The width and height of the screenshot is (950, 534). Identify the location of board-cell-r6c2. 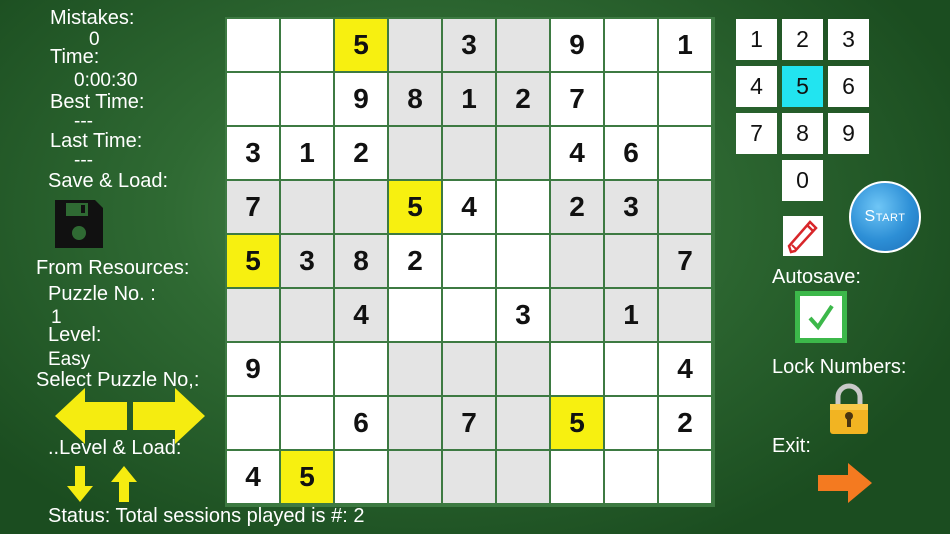
(307, 315).